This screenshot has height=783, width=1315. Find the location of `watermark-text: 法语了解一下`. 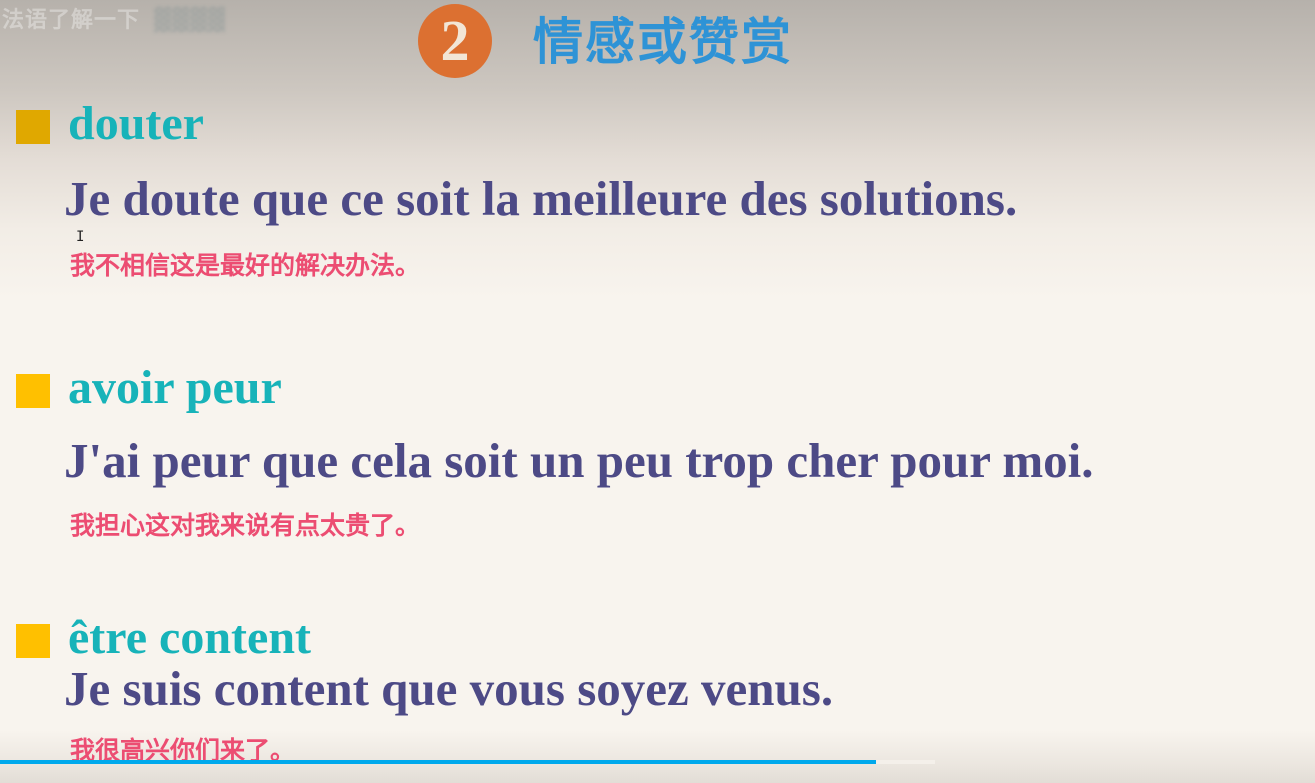

watermark-text: 法语了解一下 is located at coordinates (71, 20).